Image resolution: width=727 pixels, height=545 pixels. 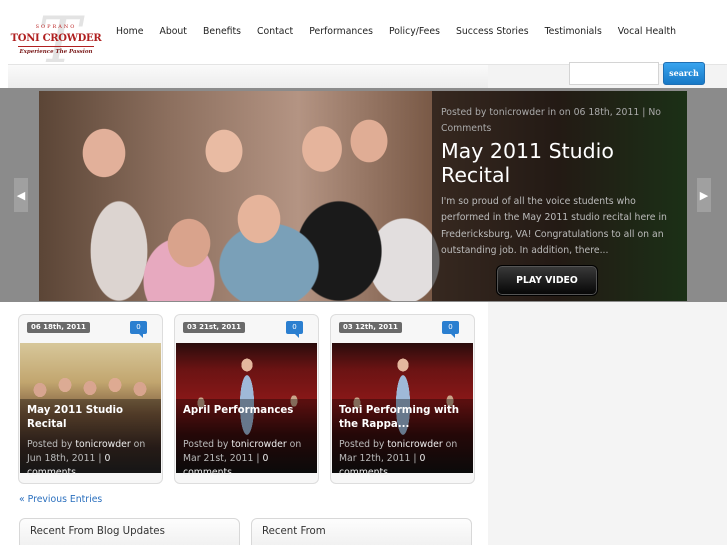 I want to click on post-title: April Performances, so click(x=249, y=411).